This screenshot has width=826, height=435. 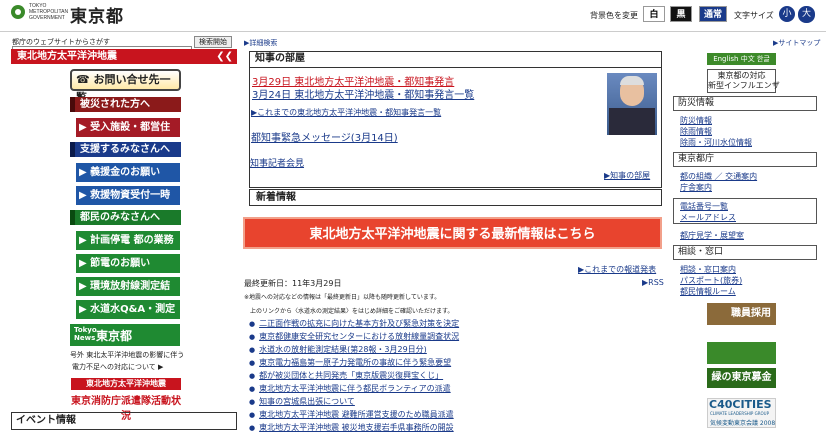 What do you see at coordinates (653, 282) in the screenshot?
I see `rss-link: ▶RSS` at bounding box center [653, 282].